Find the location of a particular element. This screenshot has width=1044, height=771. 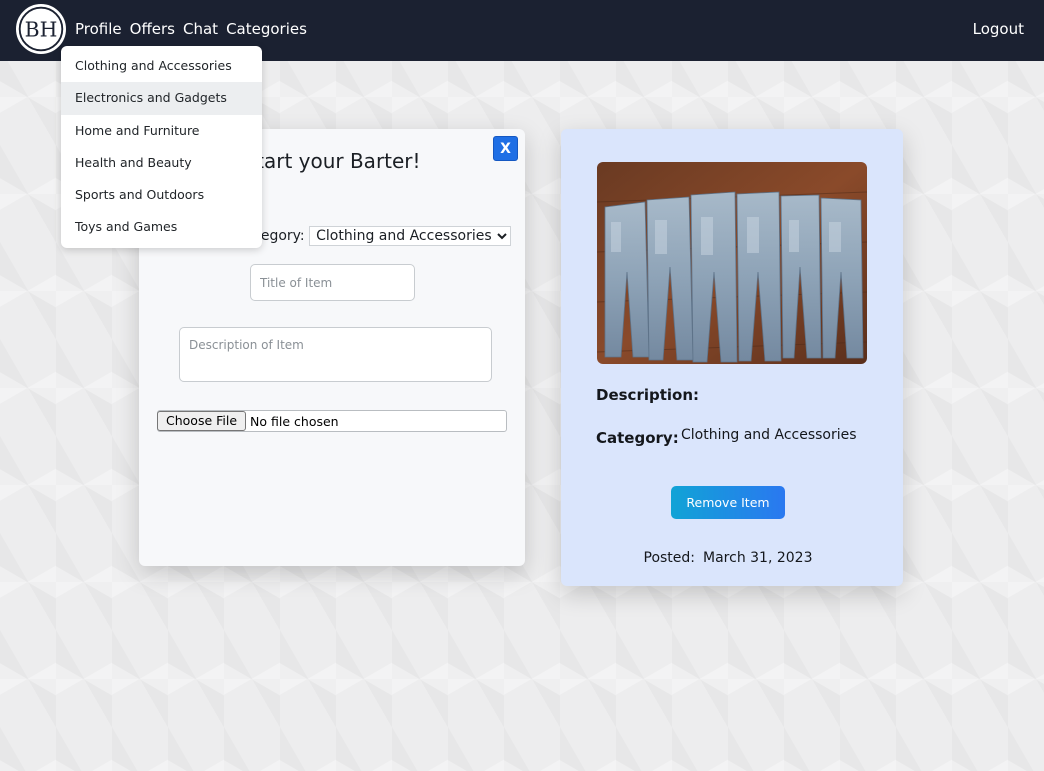

category-select: Clothing and Accessories is located at coordinates (410, 236).